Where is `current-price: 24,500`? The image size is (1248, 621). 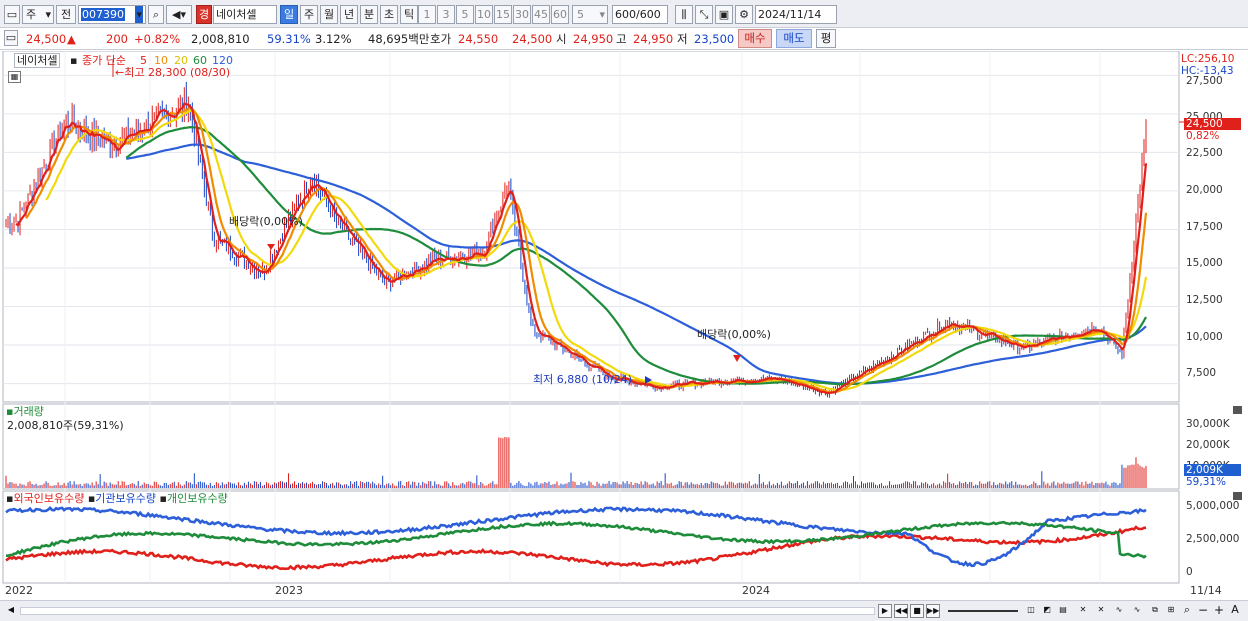
current-price: 24,500 is located at coordinates (46, 39).